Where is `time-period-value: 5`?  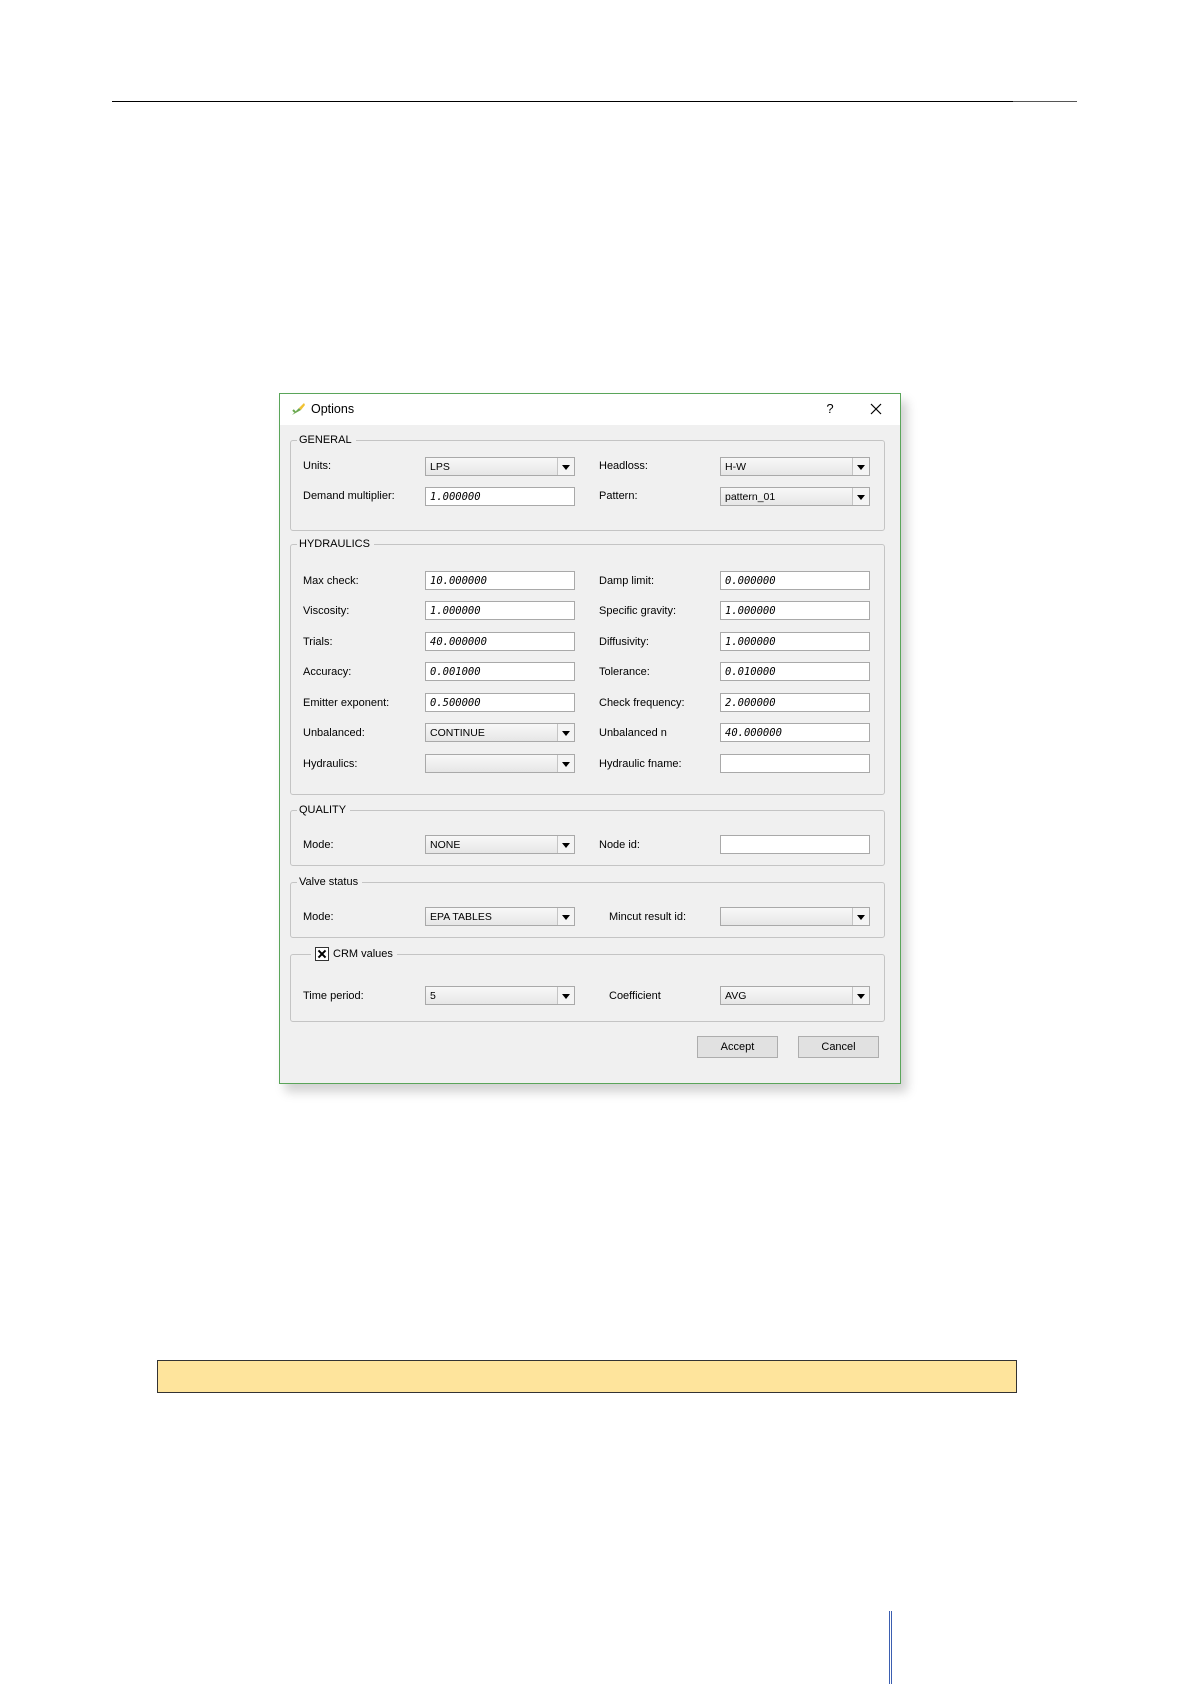
time-period-value: 5 is located at coordinates (433, 996).